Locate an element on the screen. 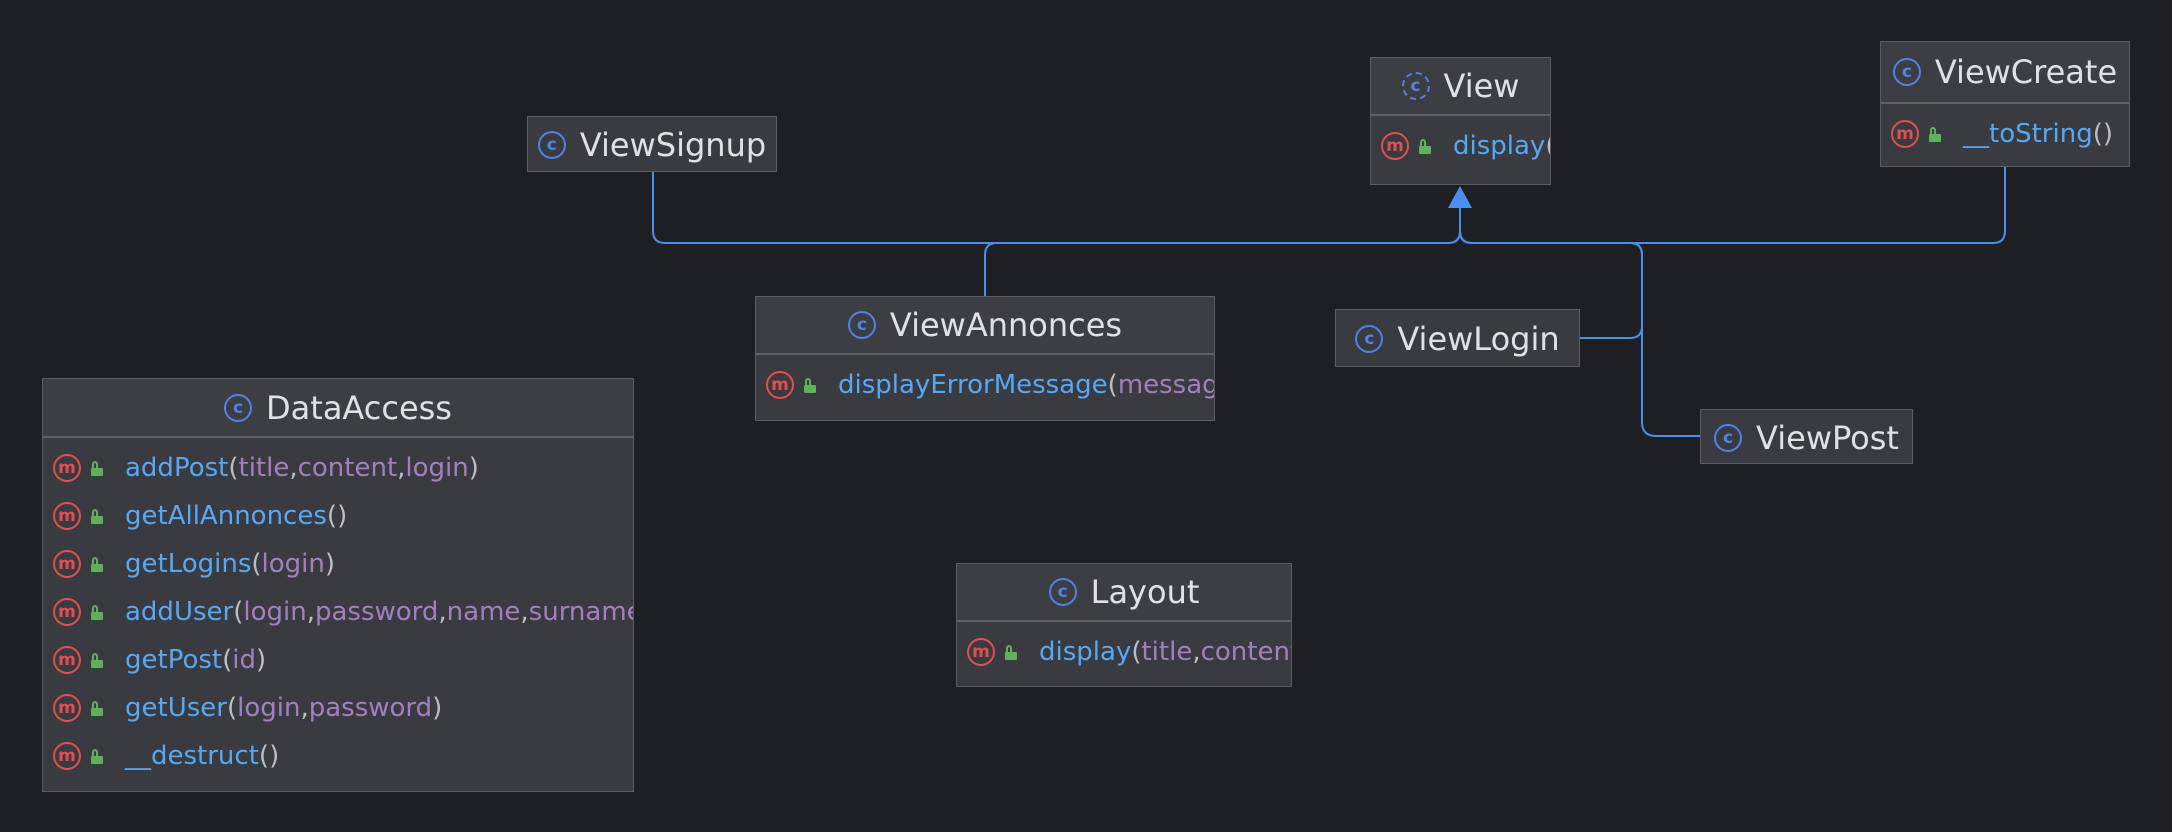 This screenshot has width=2172, height=832. method-get-all-annonces: m getAllAnnonces() is located at coordinates (338, 516).